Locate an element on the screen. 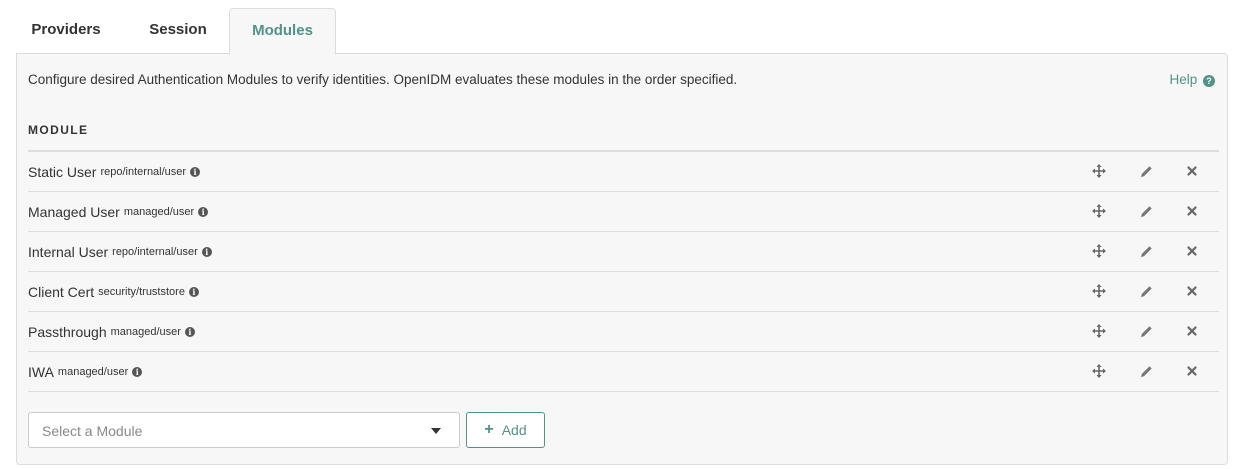 The width and height of the screenshot is (1244, 469). question-circle-icon: ? is located at coordinates (1209, 81).